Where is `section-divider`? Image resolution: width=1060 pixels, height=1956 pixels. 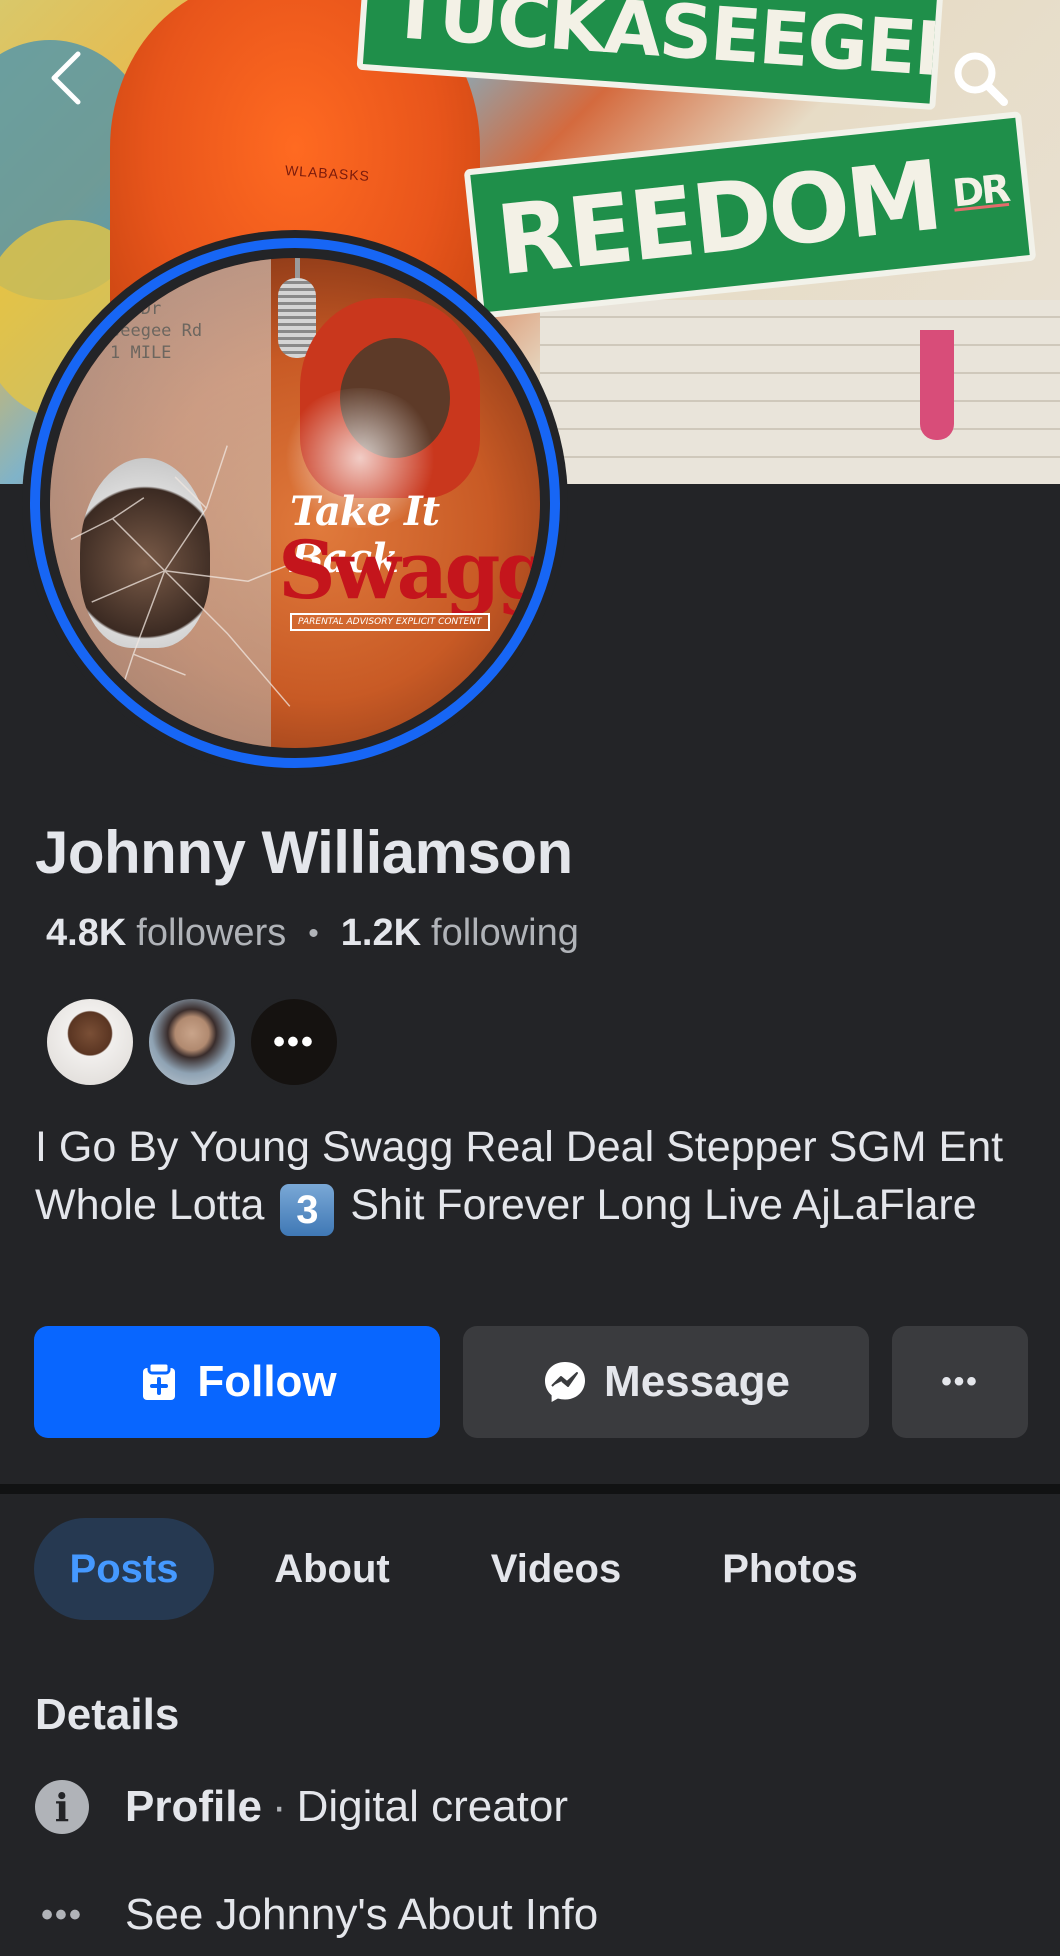
section-divider is located at coordinates (530, 1489).